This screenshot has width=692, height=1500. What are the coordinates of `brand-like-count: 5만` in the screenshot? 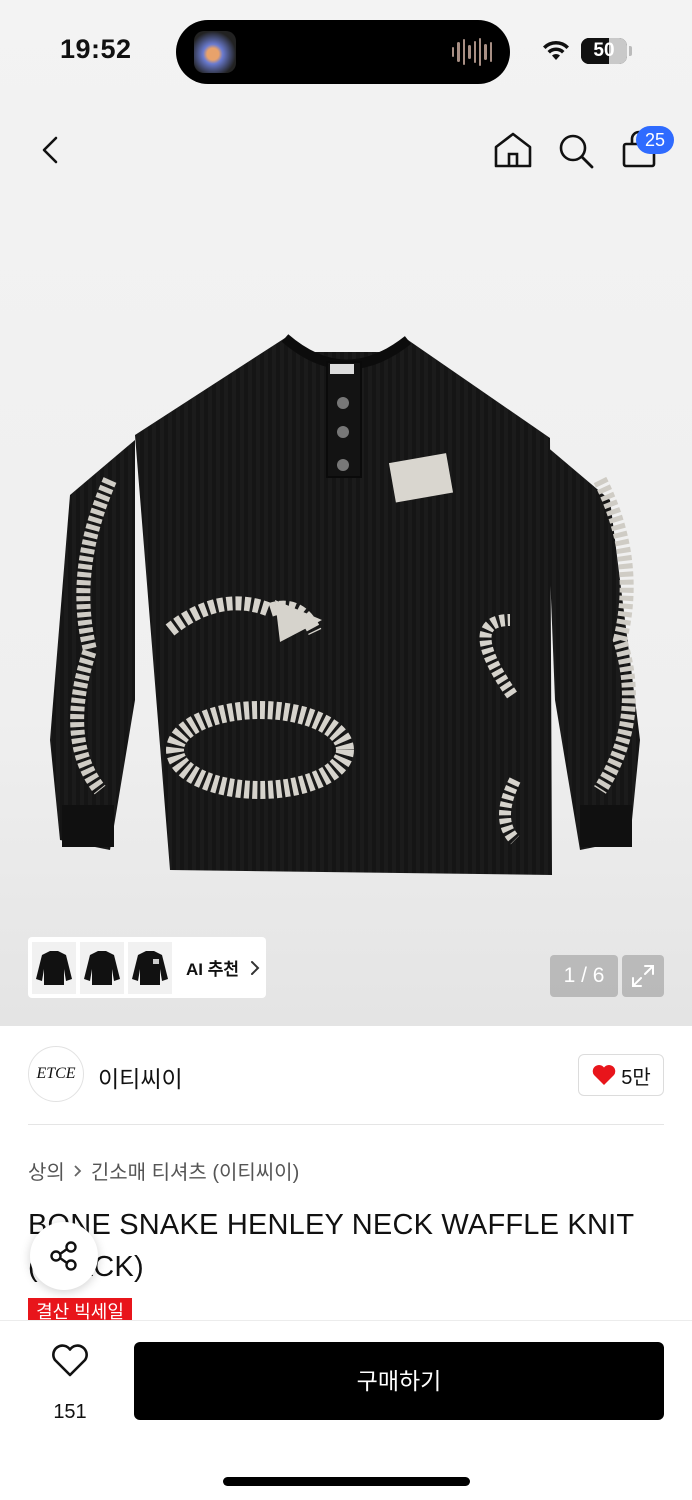 It's located at (636, 1077).